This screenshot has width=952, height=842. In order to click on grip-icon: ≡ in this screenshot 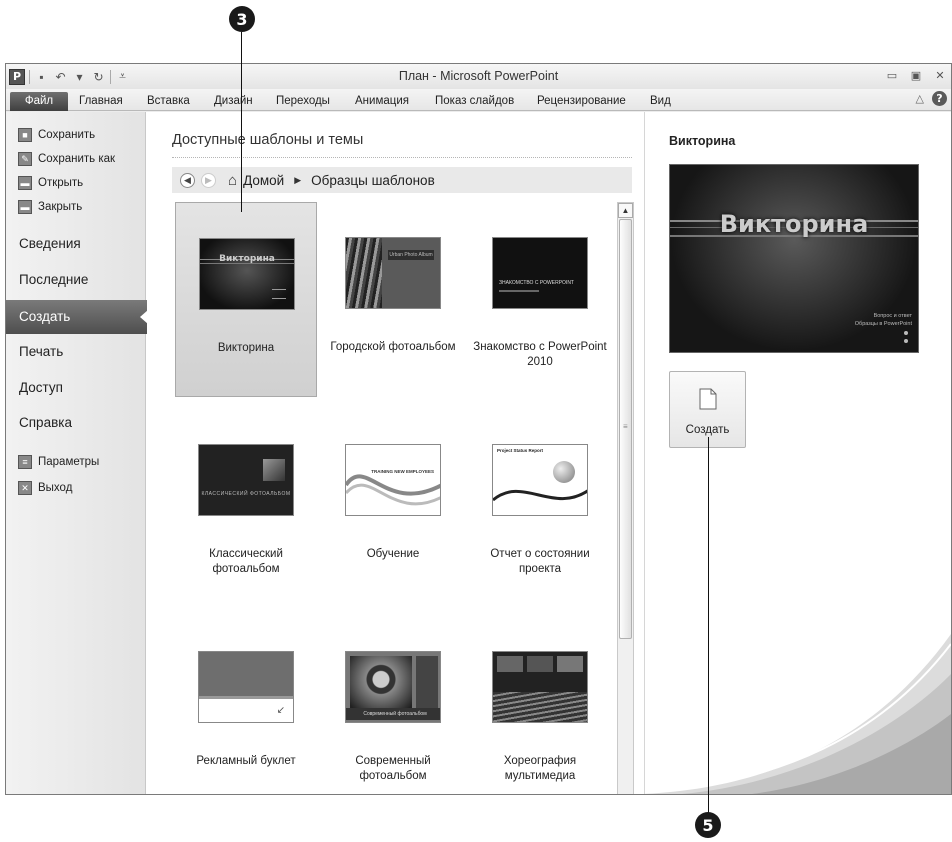, I will do `click(625, 426)`.